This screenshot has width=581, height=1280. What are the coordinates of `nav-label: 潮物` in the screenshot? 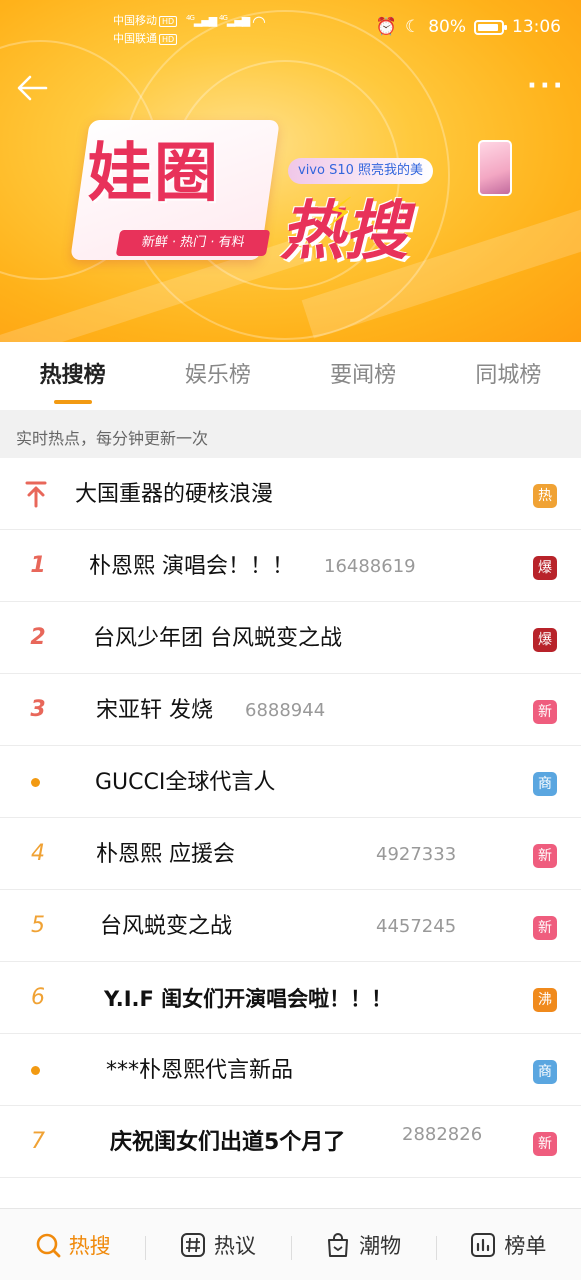 It's located at (380, 1245).